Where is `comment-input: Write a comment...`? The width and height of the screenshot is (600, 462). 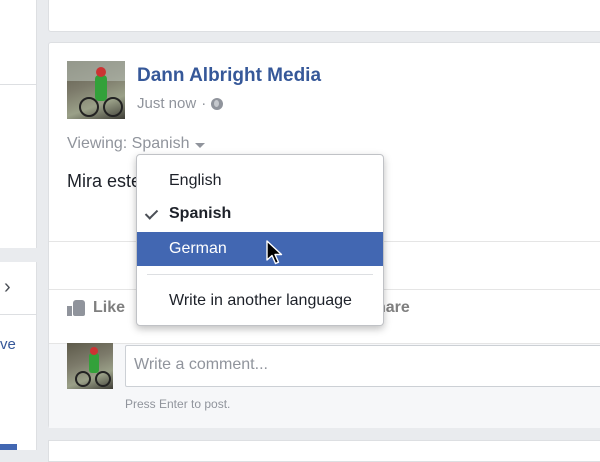 comment-input: Write a comment... is located at coordinates (362, 366).